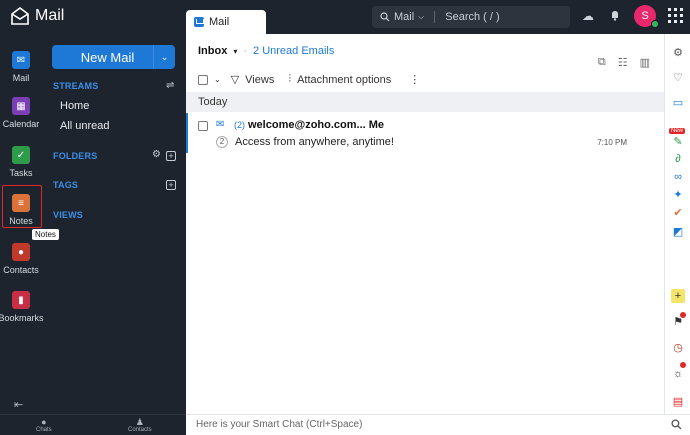 This screenshot has width=690, height=435. What do you see at coordinates (18, 404) in the screenshot?
I see `collapse-sidebar-icon: ⇤` at bounding box center [18, 404].